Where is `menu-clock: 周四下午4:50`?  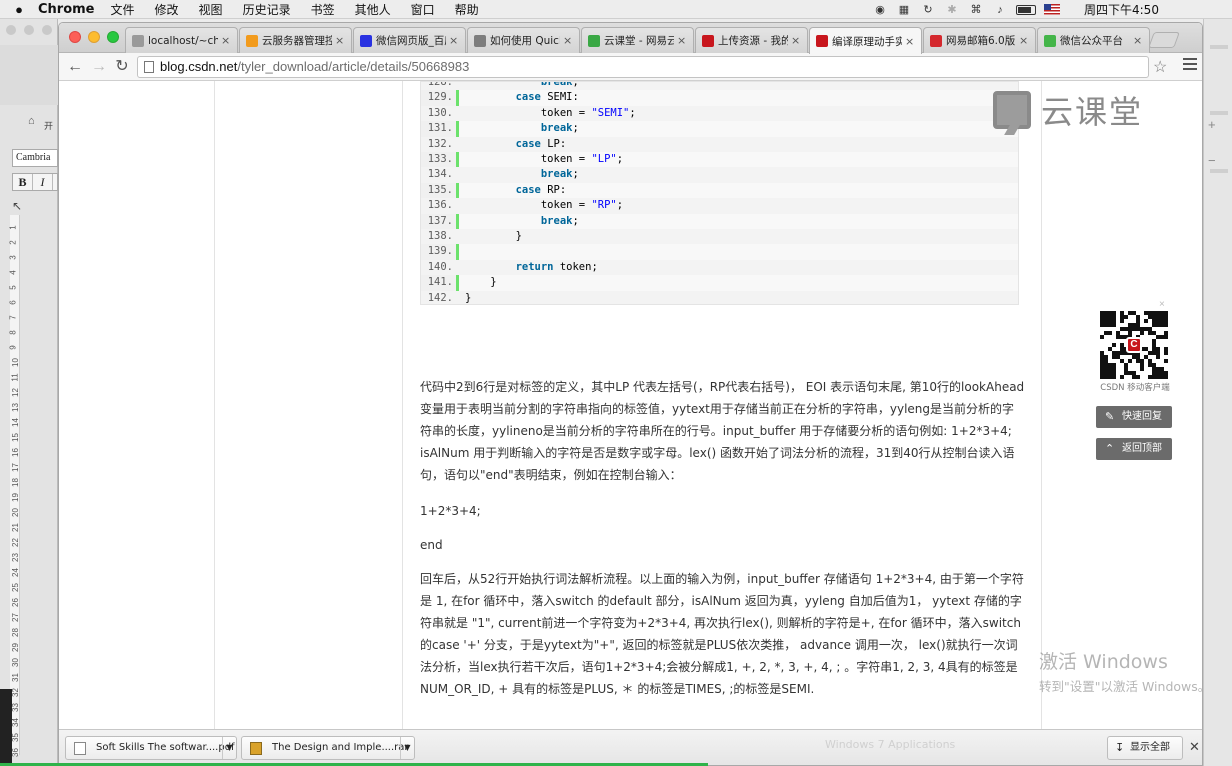
menu-clock: 周四下午4:50 is located at coordinates (1121, 9).